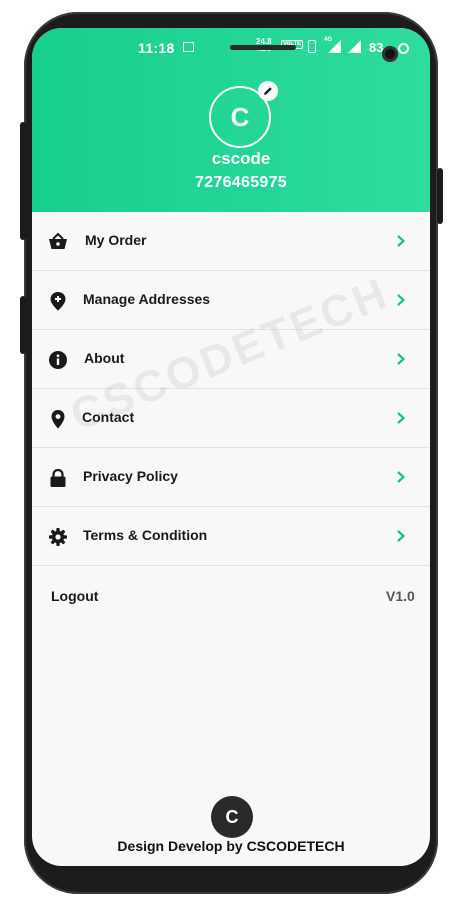 The image size is (460, 900). What do you see at coordinates (58, 537) in the screenshot?
I see `gear-icon` at bounding box center [58, 537].